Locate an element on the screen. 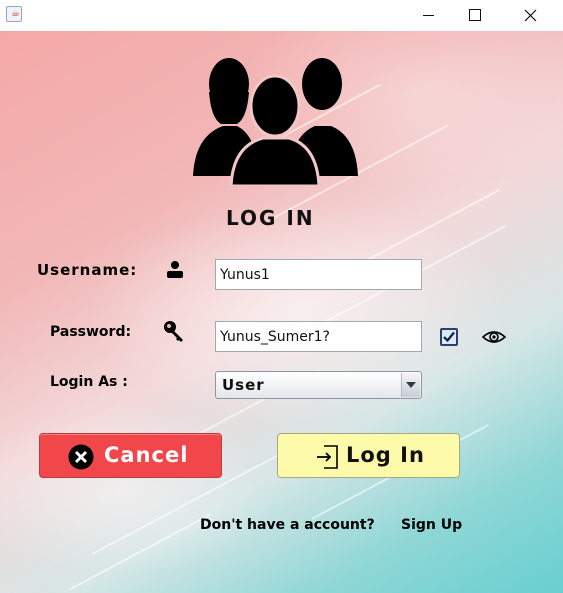 The width and height of the screenshot is (563, 593). title-bar: ☕ is located at coordinates (281, 15).